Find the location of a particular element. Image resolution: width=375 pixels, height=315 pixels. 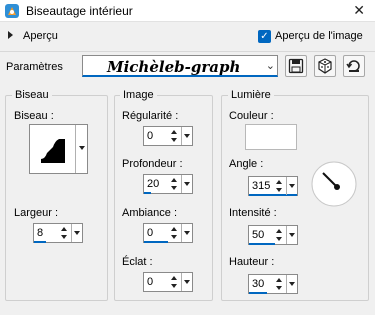

bevel-group-title: Biseau is located at coordinates (32, 95).